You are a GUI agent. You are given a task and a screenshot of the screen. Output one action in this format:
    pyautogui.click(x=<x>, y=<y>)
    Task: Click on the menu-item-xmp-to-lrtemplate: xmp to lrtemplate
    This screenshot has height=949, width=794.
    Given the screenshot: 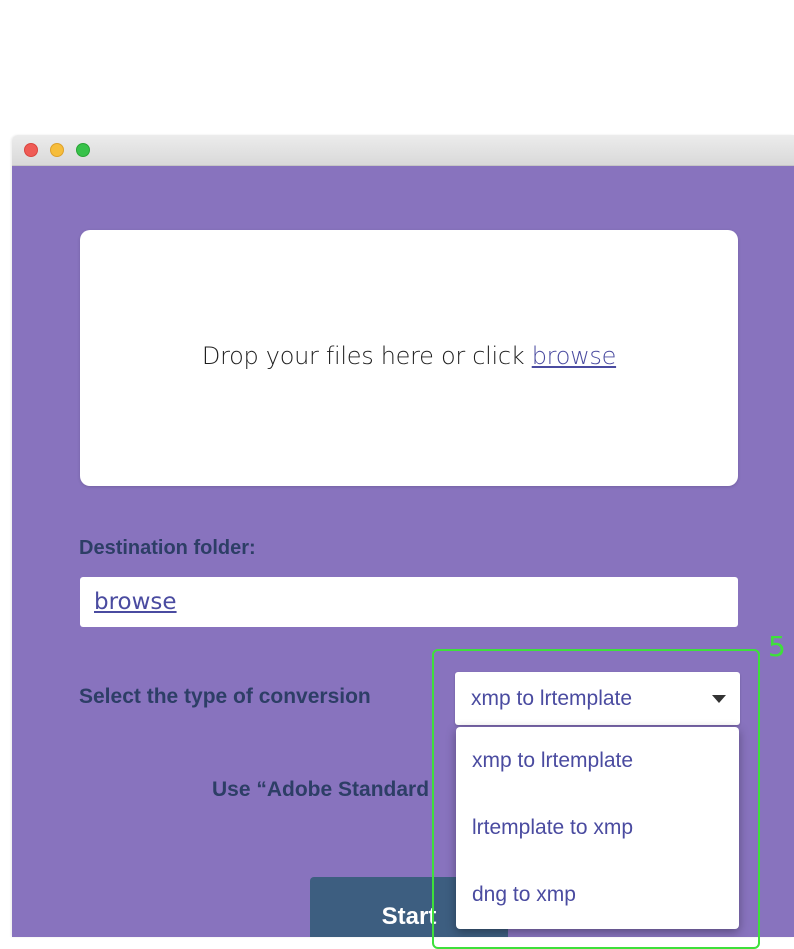 What is the action you would take?
    pyautogui.click(x=597, y=760)
    